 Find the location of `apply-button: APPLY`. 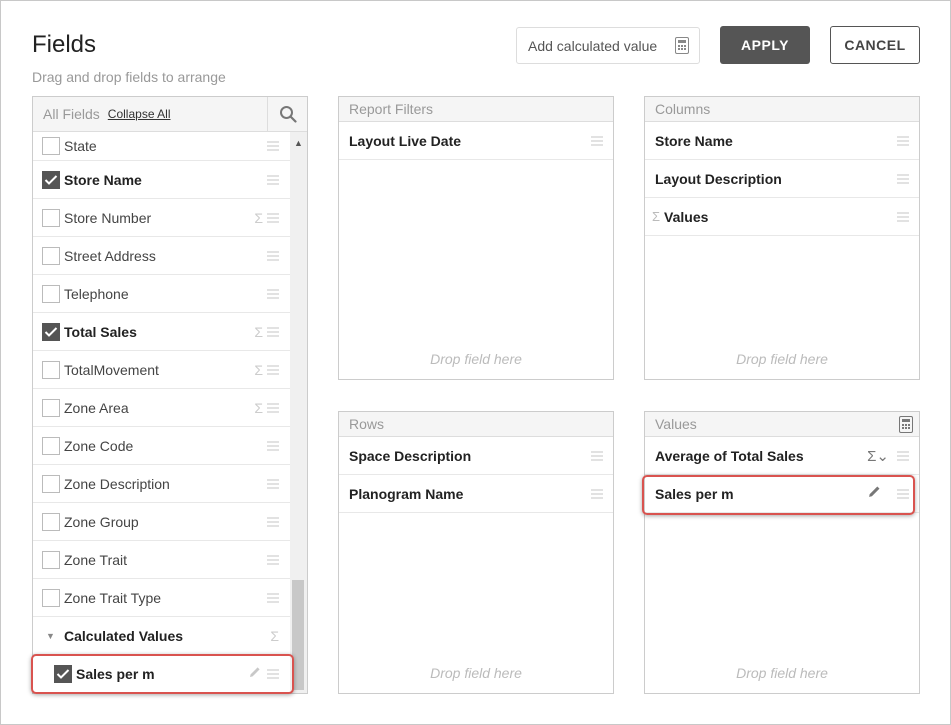

apply-button: APPLY is located at coordinates (765, 45).